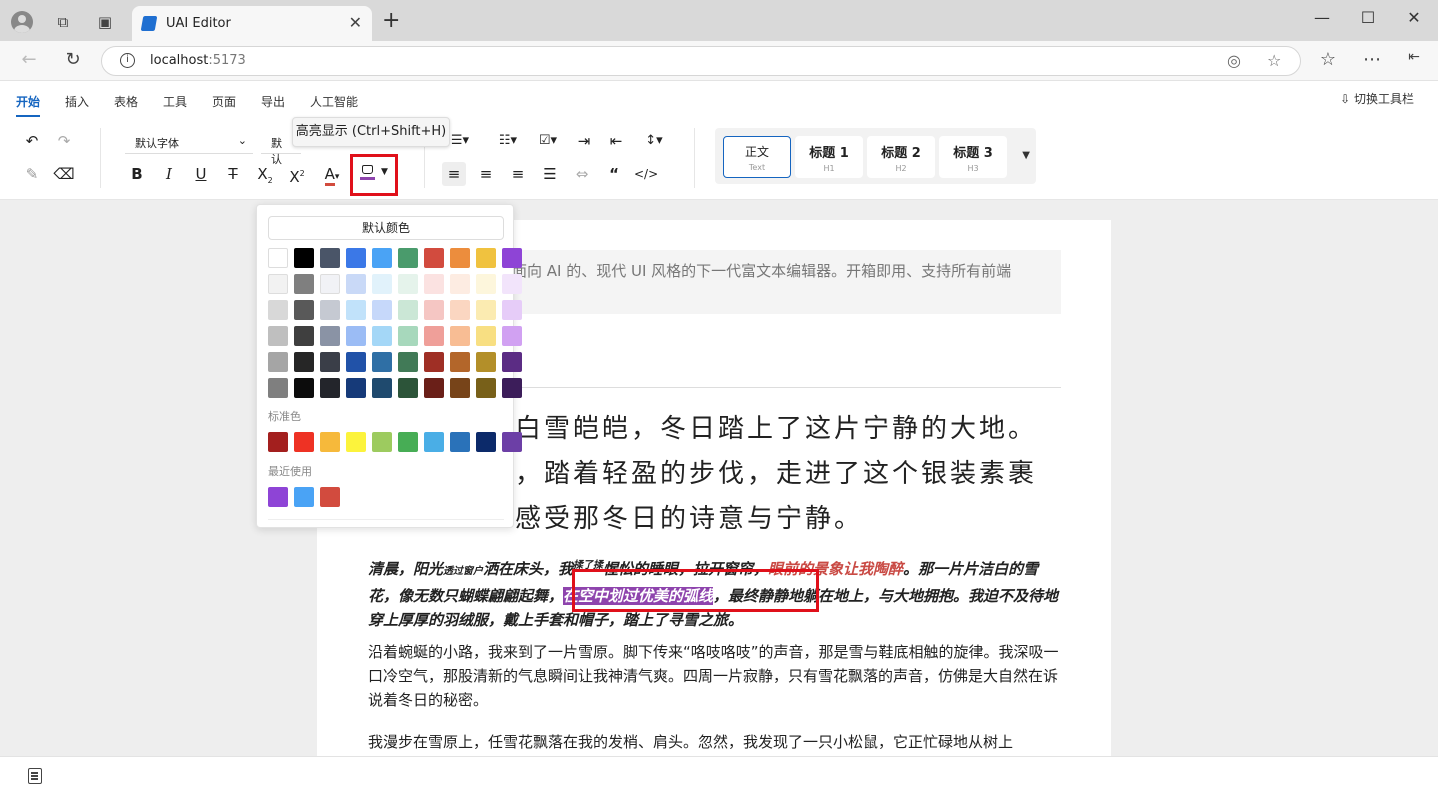 The image size is (1438, 801). What do you see at coordinates (508, 141) in the screenshot?
I see `ordered-list-icon: ☷▾` at bounding box center [508, 141].